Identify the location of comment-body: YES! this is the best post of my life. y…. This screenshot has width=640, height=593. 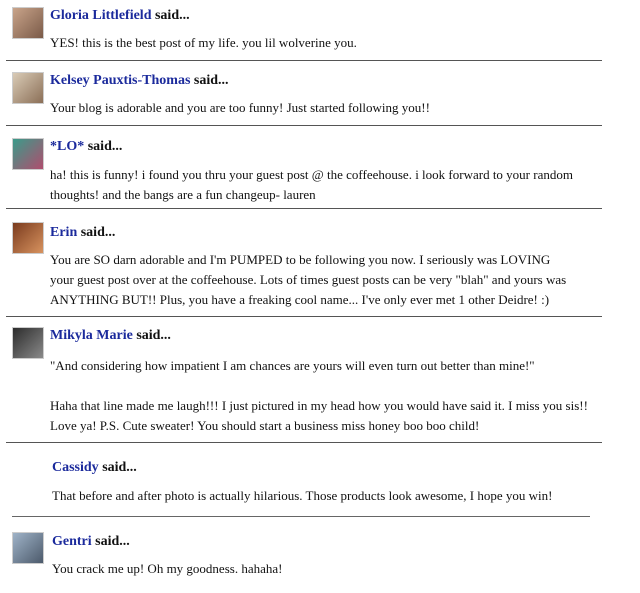
(335, 43).